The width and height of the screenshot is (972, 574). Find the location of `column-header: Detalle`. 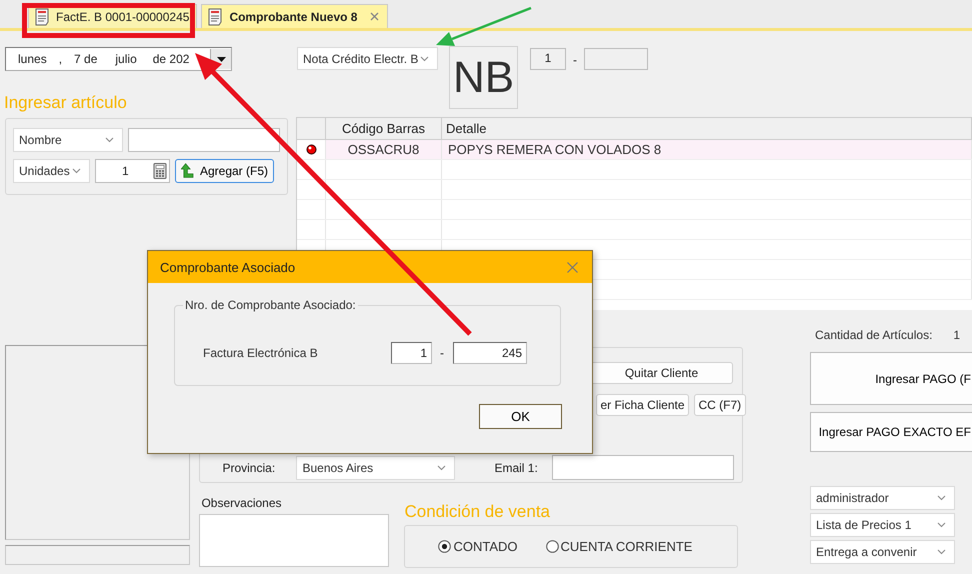

column-header: Detalle is located at coordinates (707, 128).